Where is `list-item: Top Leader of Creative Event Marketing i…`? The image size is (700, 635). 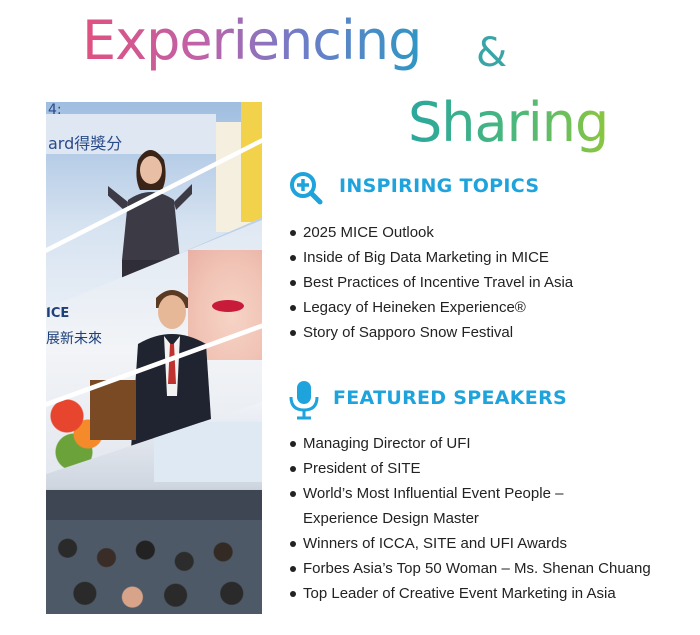
list-item: Top Leader of Creative Event Marketing i… is located at coordinates (470, 593).